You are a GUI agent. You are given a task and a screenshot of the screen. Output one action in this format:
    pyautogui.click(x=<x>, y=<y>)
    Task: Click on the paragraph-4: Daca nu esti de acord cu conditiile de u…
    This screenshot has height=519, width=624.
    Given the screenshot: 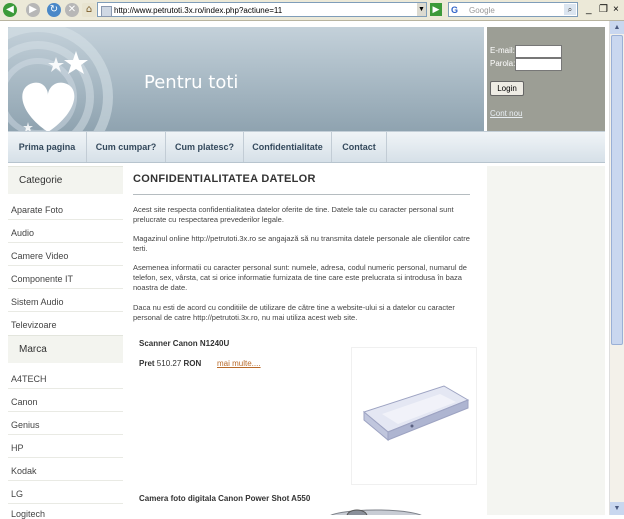 What is the action you would take?
    pyautogui.click(x=294, y=312)
    